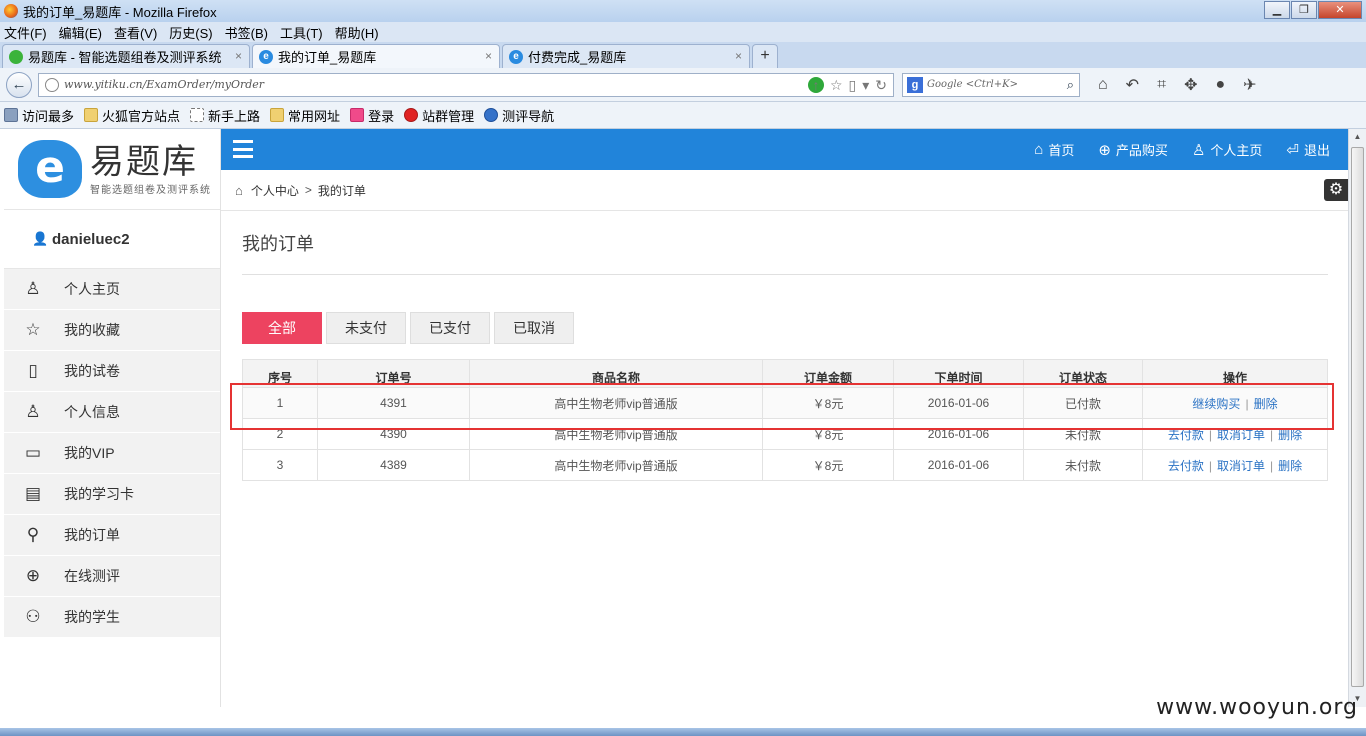 This screenshot has width=1366, height=736. What do you see at coordinates (144, 161) in the screenshot?
I see `logo-name: 易题库` at bounding box center [144, 161].